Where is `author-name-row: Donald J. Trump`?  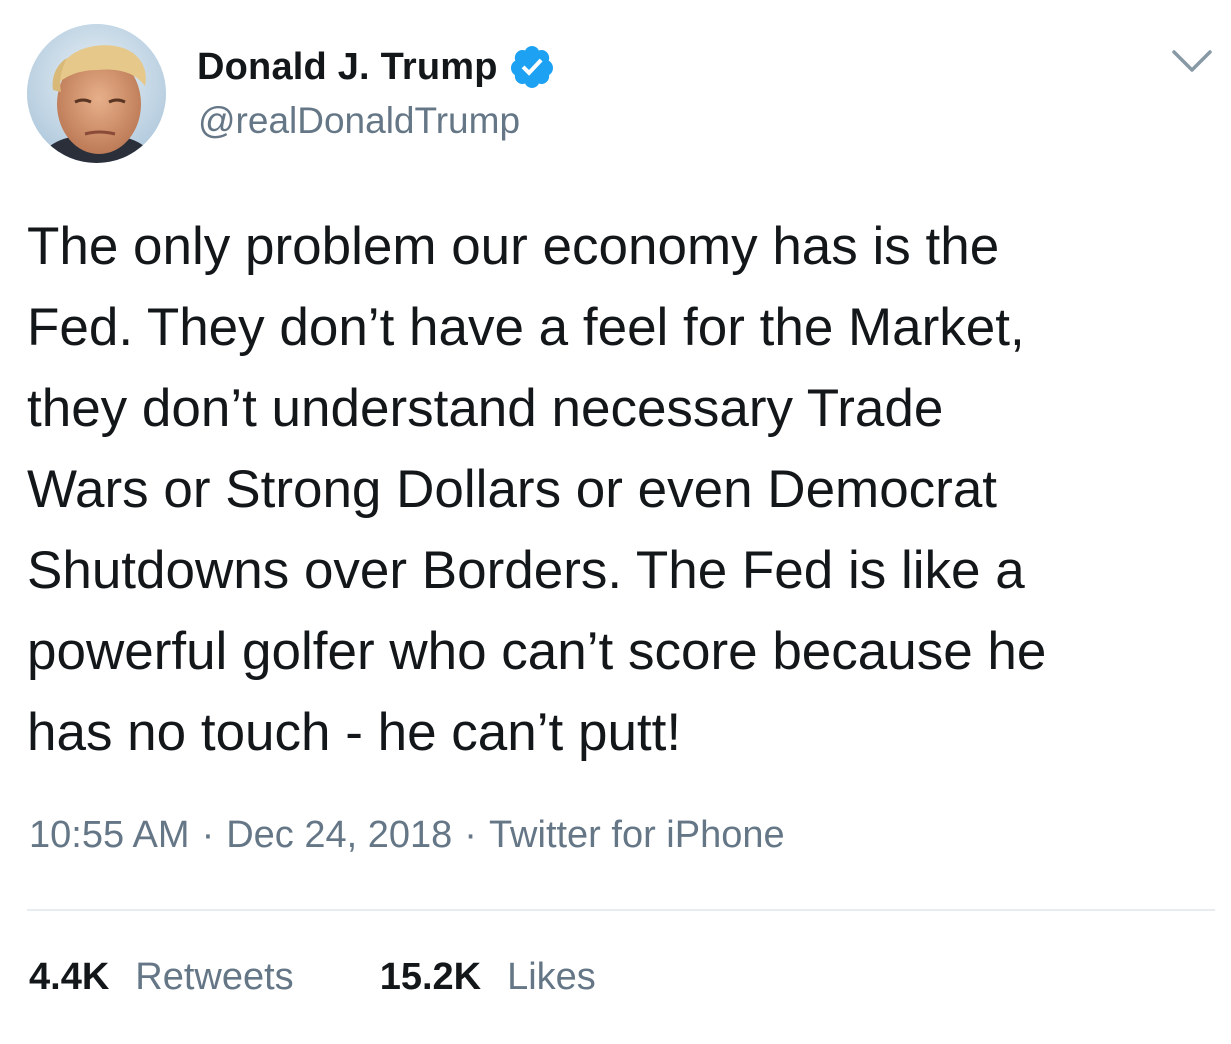
author-name-row: Donald J. Trump is located at coordinates (376, 67).